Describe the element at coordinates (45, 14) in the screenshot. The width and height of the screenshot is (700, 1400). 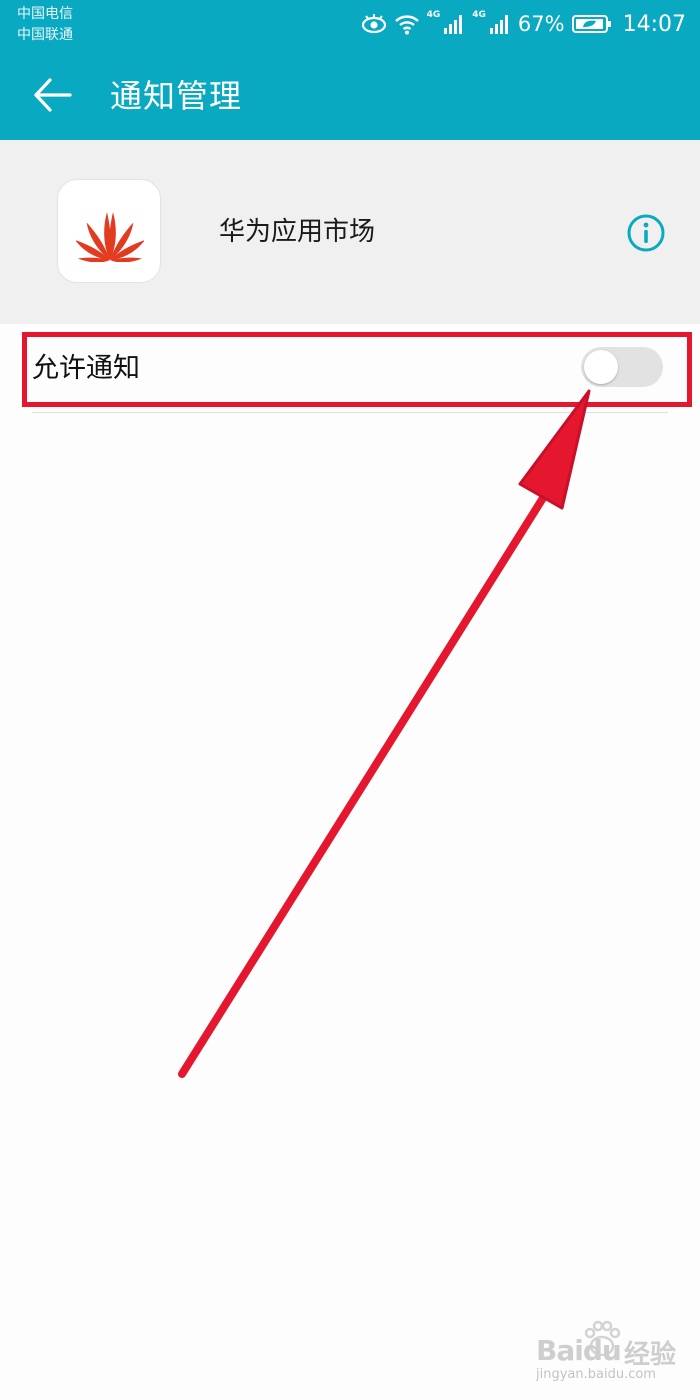
I see `carrier-1-label: 中国电信` at that location.